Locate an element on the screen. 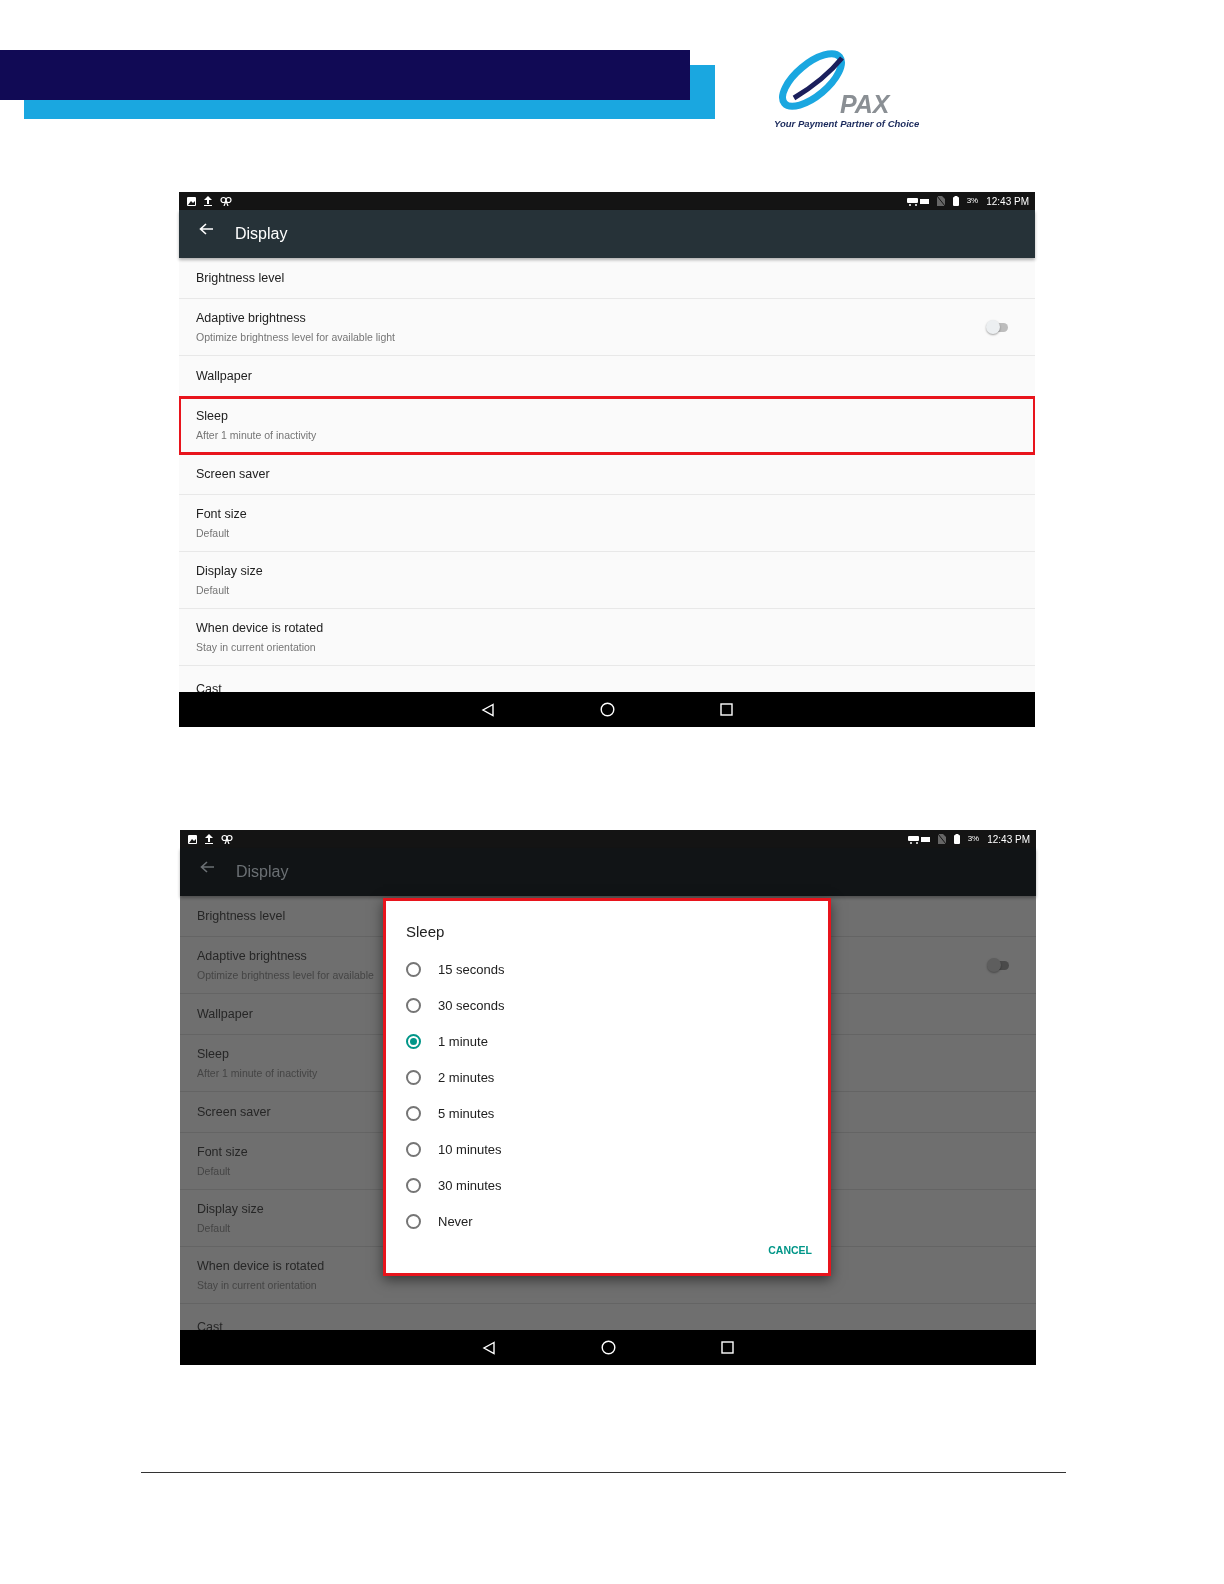  settings-row: Wallpaper is located at coordinates (607, 376).